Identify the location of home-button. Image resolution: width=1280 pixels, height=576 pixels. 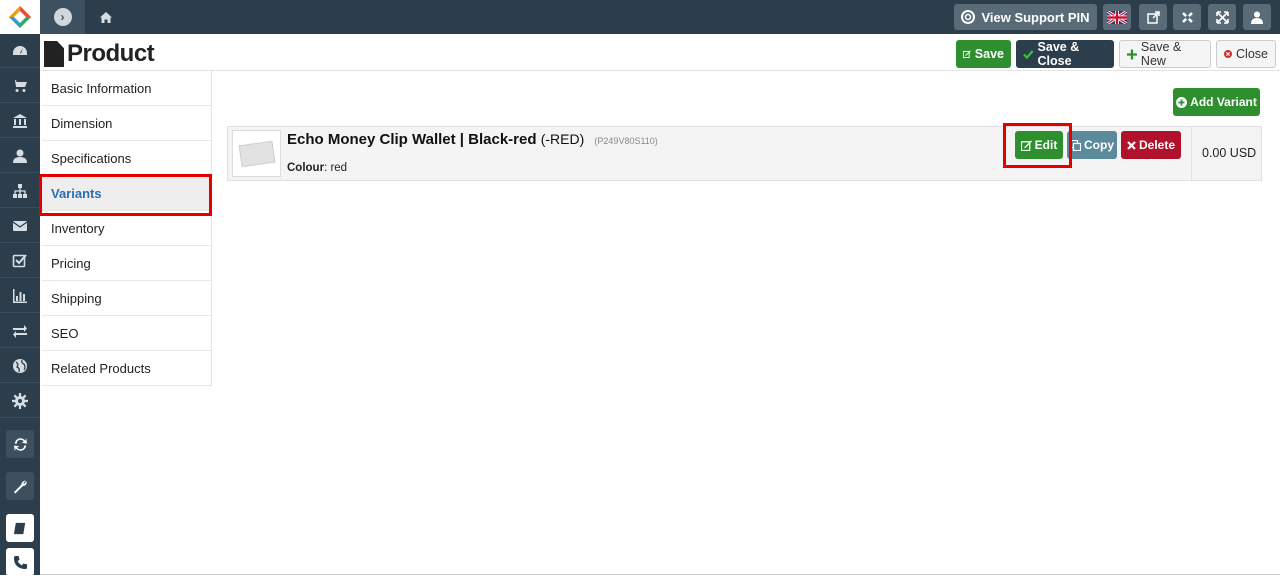
(106, 17).